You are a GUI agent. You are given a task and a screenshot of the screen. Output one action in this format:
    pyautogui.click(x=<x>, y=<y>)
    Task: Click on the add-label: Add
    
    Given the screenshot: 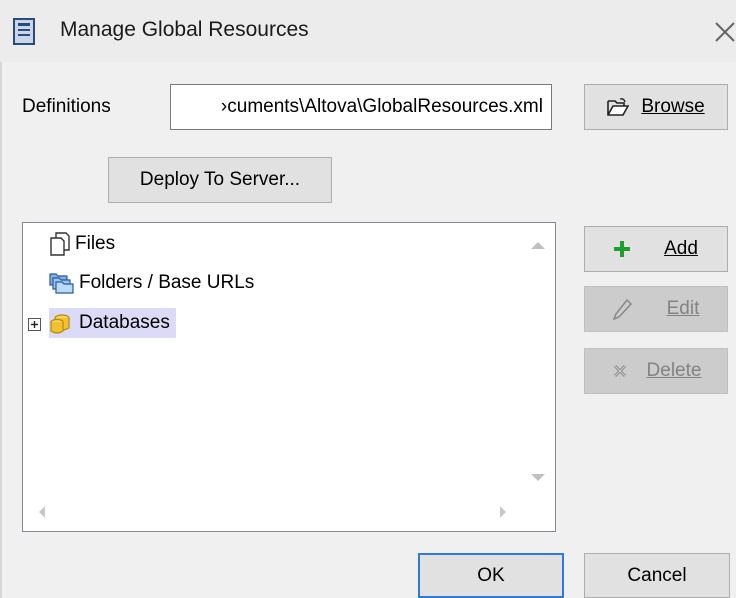 What is the action you would take?
    pyautogui.click(x=681, y=248)
    